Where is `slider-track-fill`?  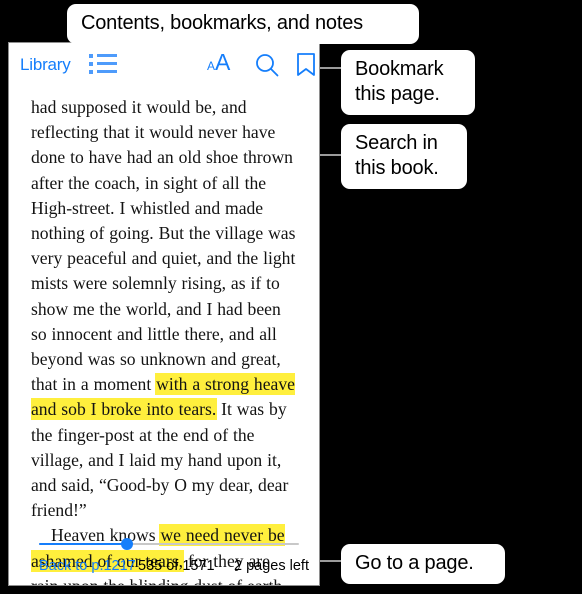 slider-track-fill is located at coordinates (83, 544).